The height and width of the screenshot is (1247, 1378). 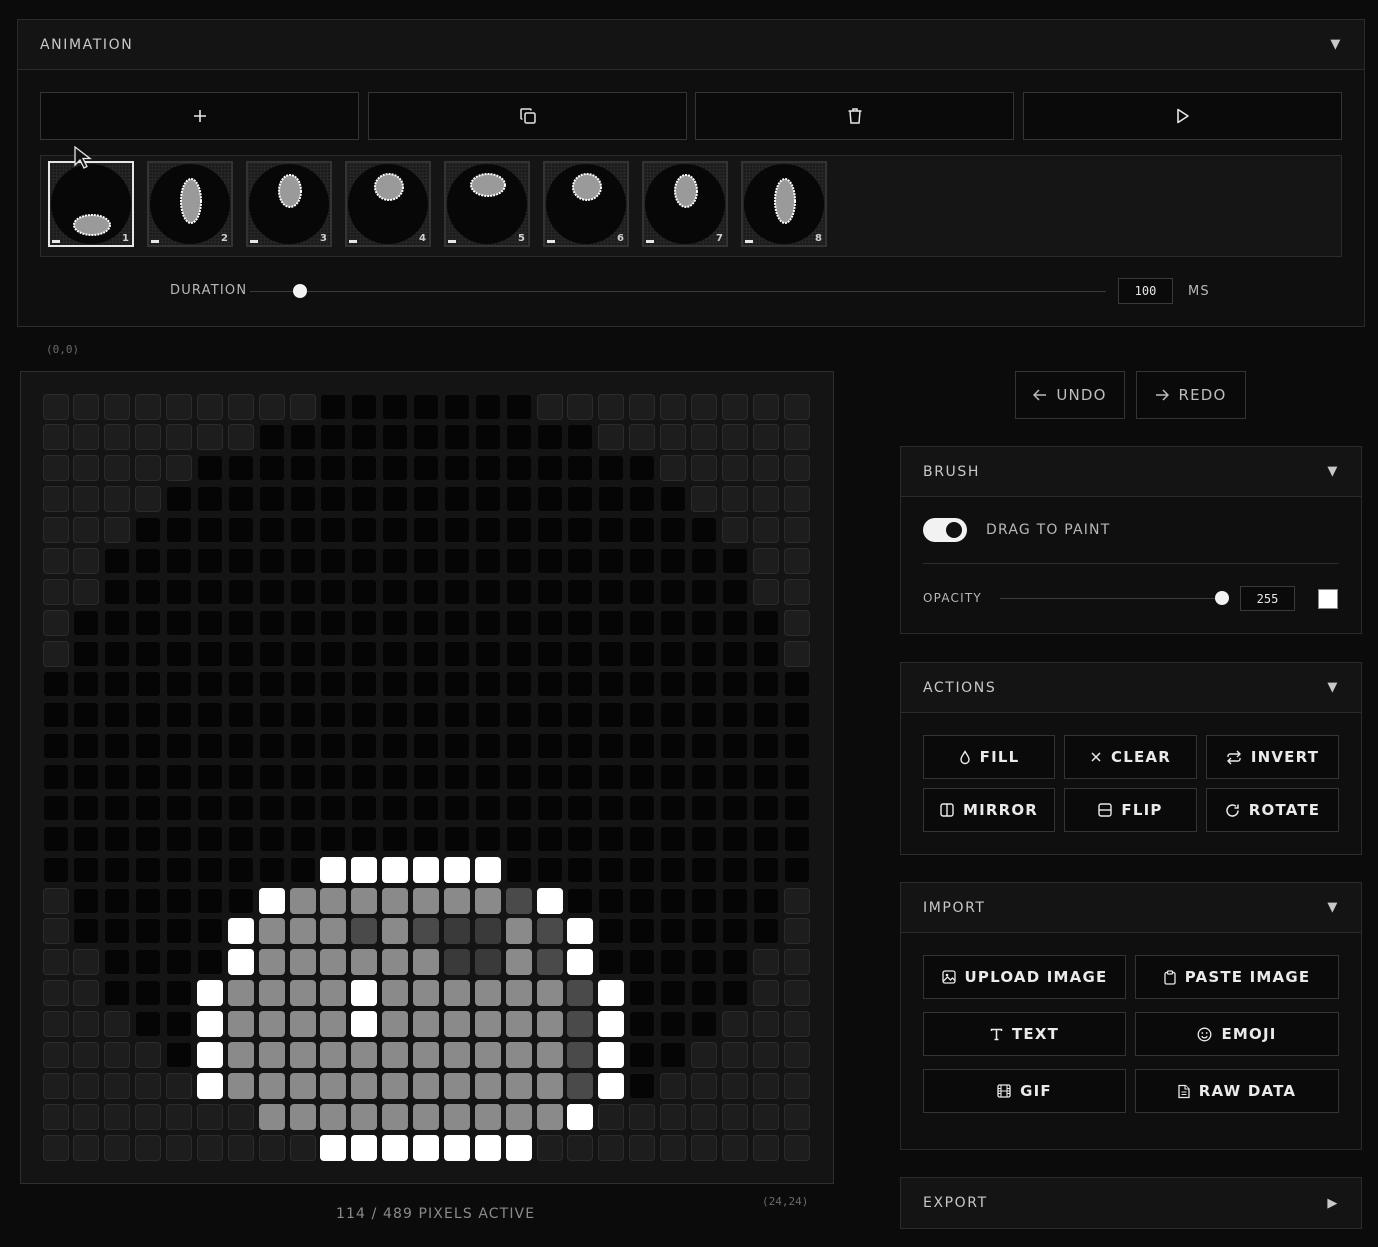 What do you see at coordinates (1333, 1203) in the screenshot?
I see `expand-caret-icon: ▶` at bounding box center [1333, 1203].